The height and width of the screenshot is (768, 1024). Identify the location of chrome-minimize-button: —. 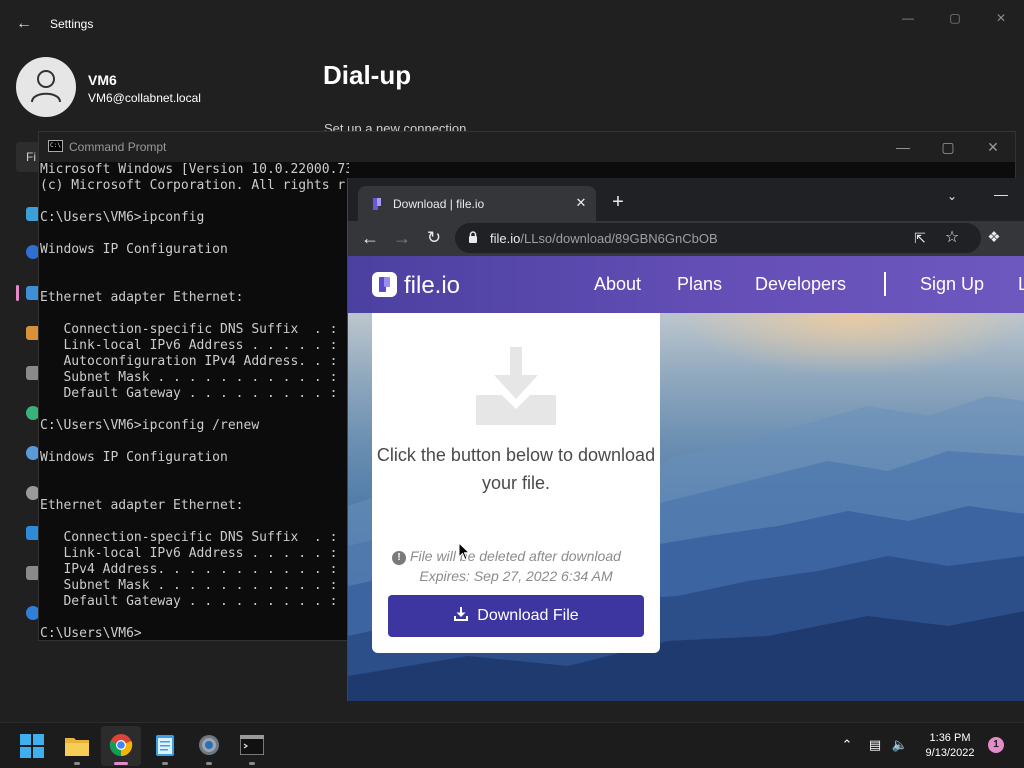
(1001, 194).